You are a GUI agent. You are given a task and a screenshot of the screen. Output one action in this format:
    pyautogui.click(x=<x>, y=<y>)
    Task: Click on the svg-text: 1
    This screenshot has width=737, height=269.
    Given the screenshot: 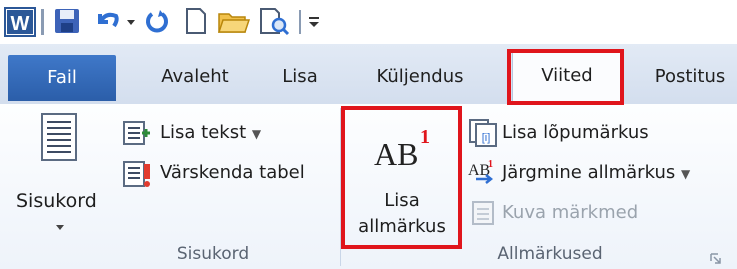 What is the action you would take?
    pyautogui.click(x=490, y=164)
    